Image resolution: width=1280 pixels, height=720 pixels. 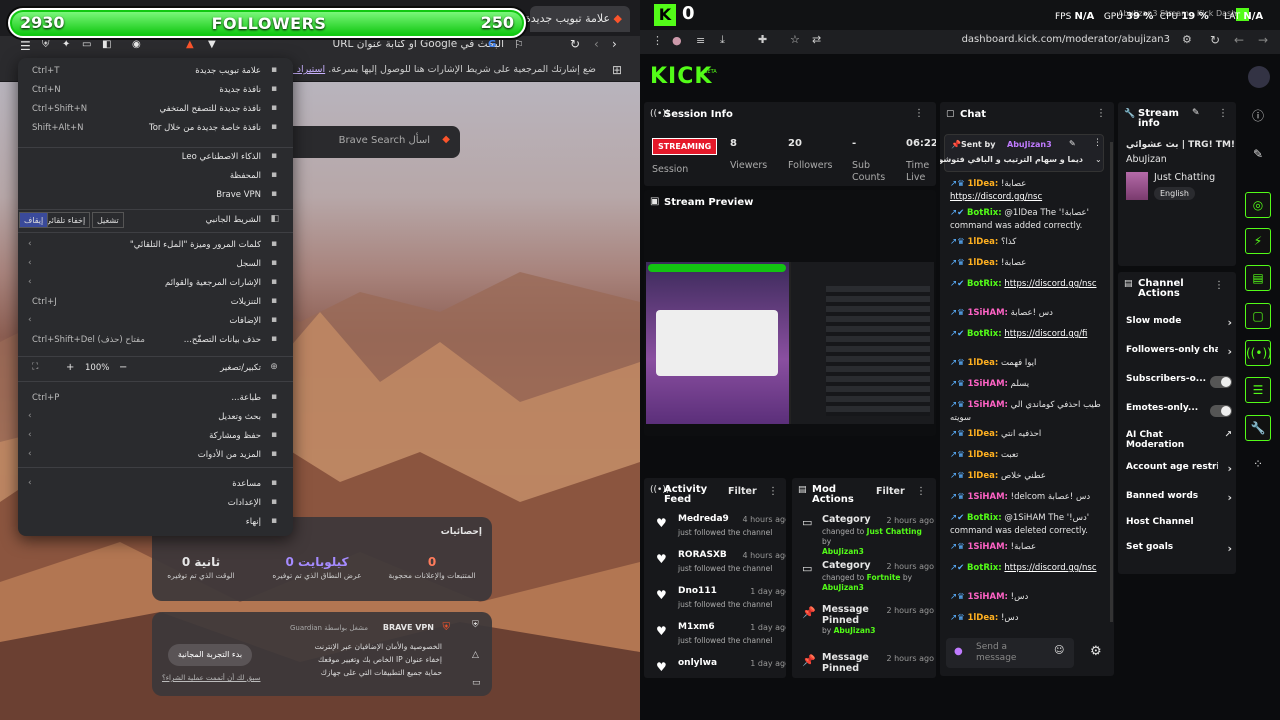 I want to click on zoom-out-button: −, so click(x=123, y=367).